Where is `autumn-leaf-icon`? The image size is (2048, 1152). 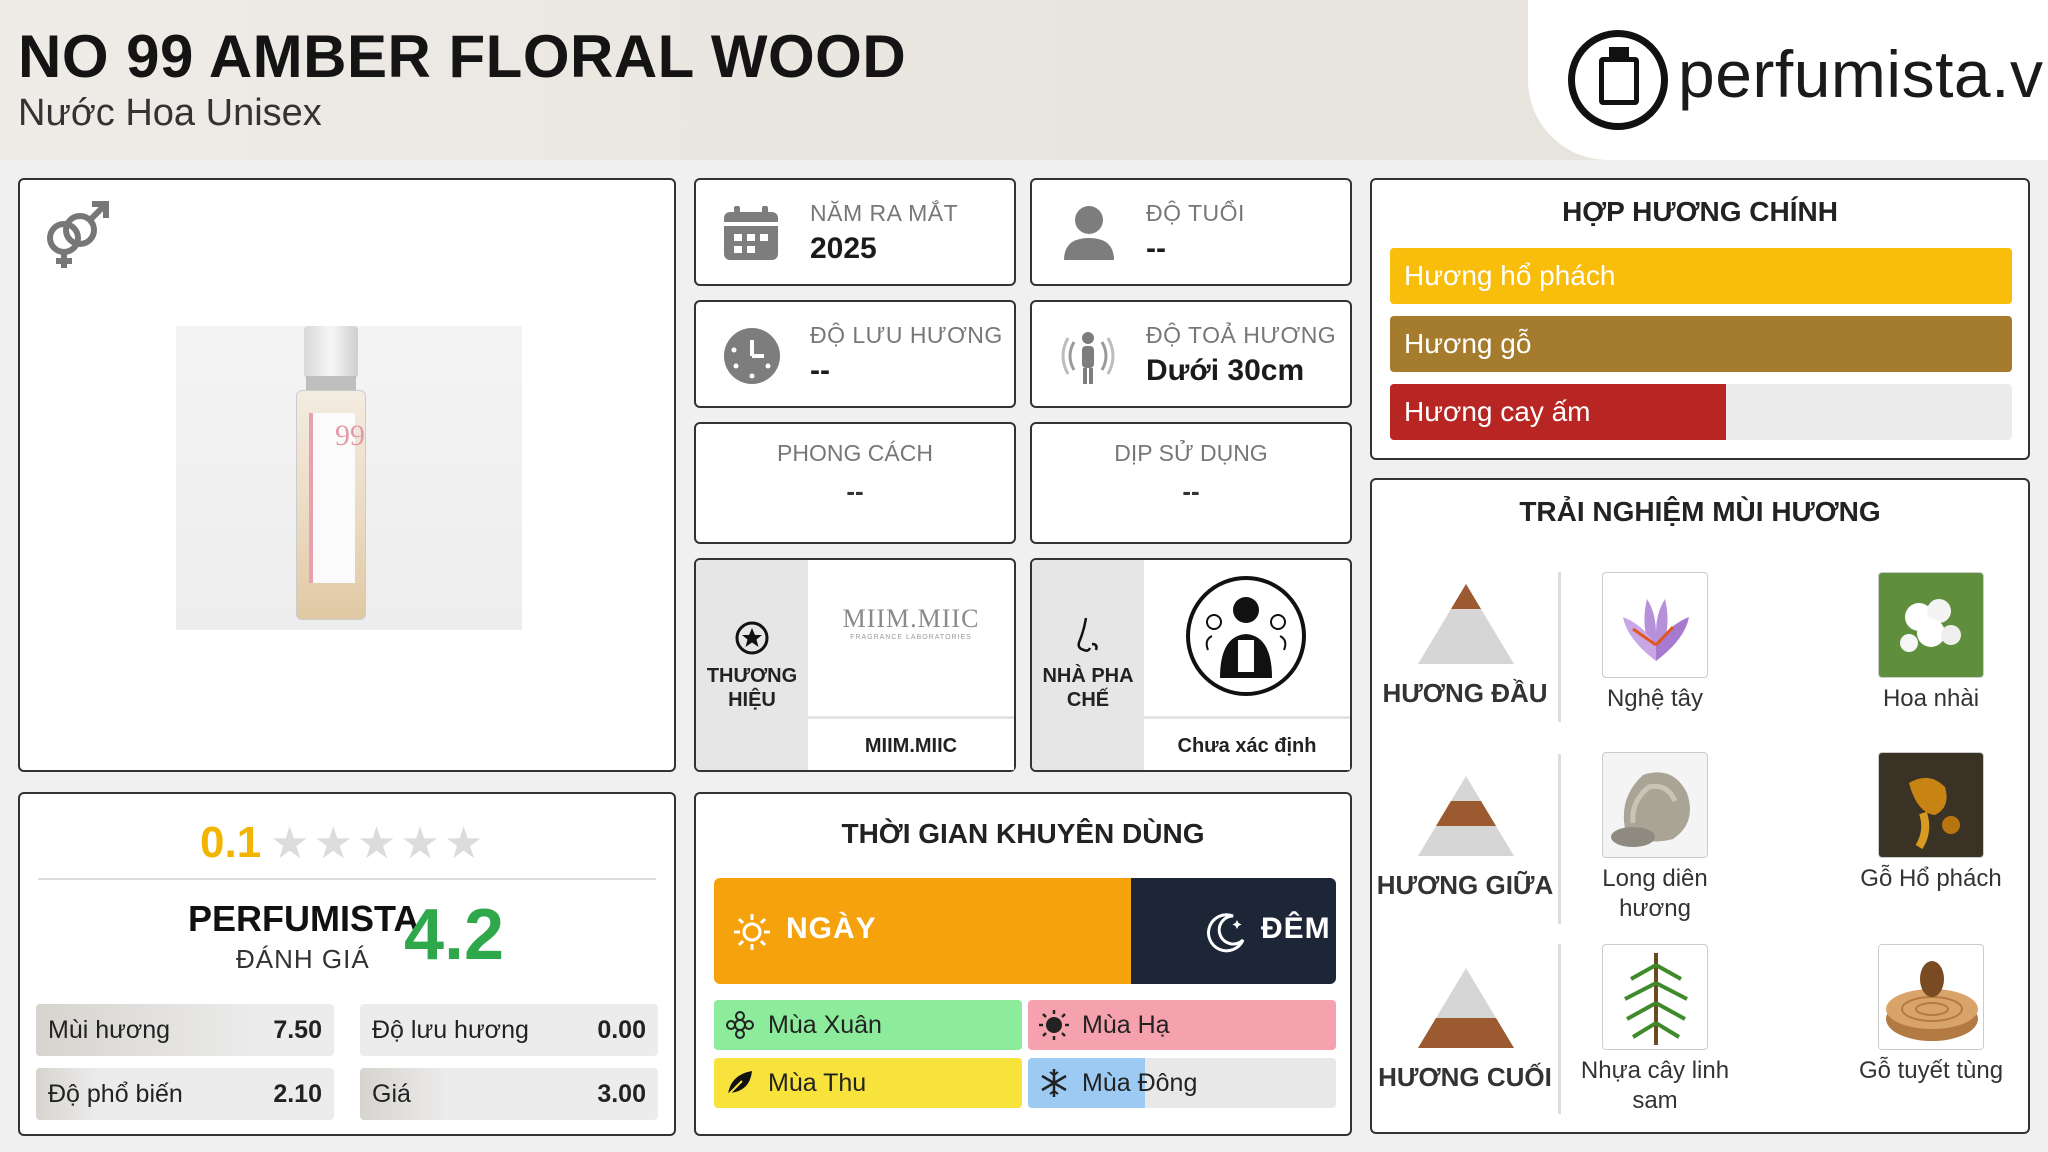
autumn-leaf-icon is located at coordinates (740, 1083).